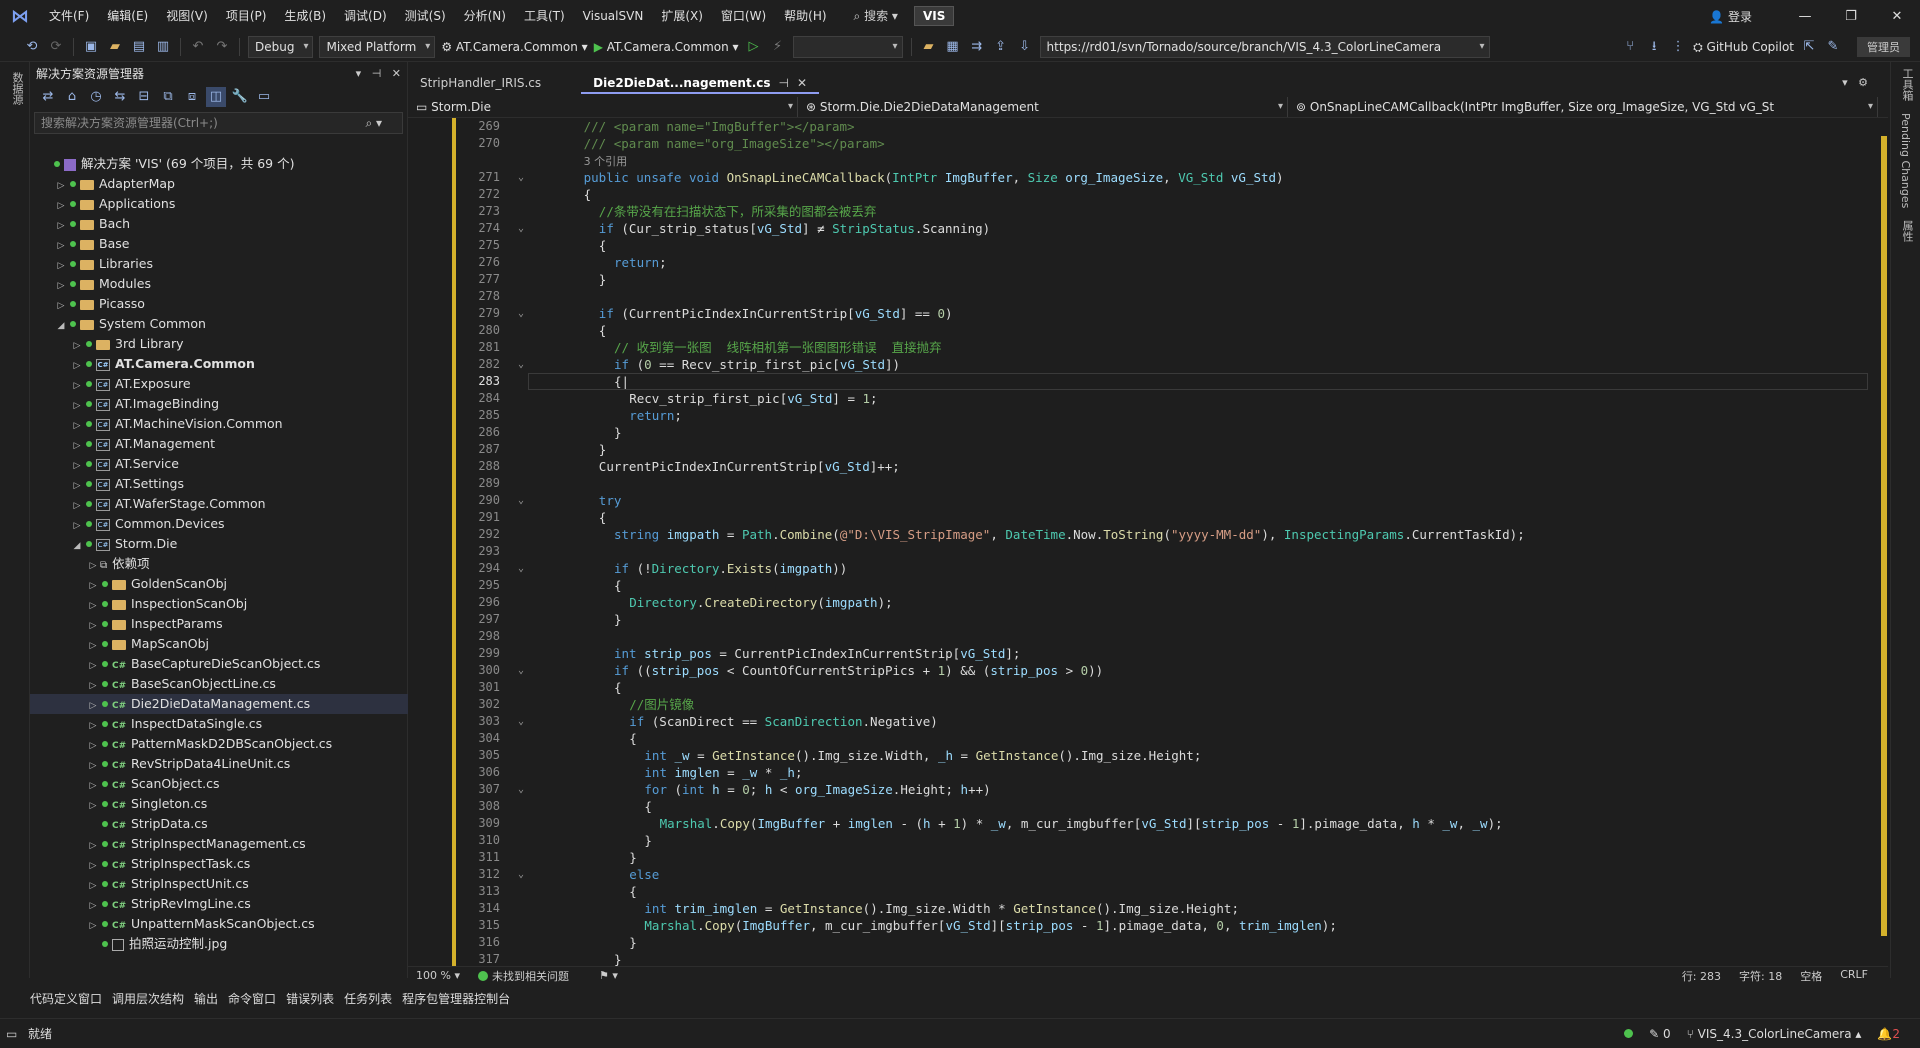  I want to click on tree-item: ▷ C# AT.Exposure, so click(219, 384).